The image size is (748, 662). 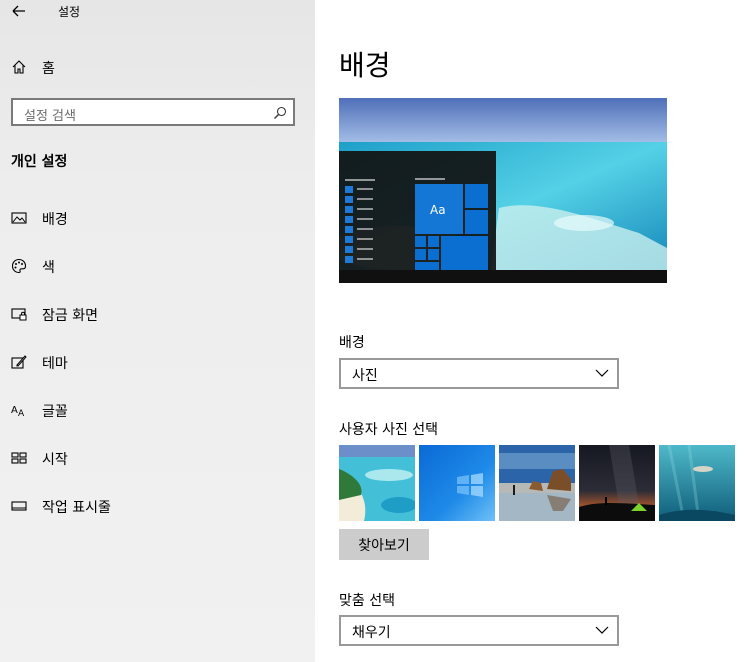 What do you see at coordinates (70, 316) in the screenshot?
I see `sidebar-item-label: 잠금 화면` at bounding box center [70, 316].